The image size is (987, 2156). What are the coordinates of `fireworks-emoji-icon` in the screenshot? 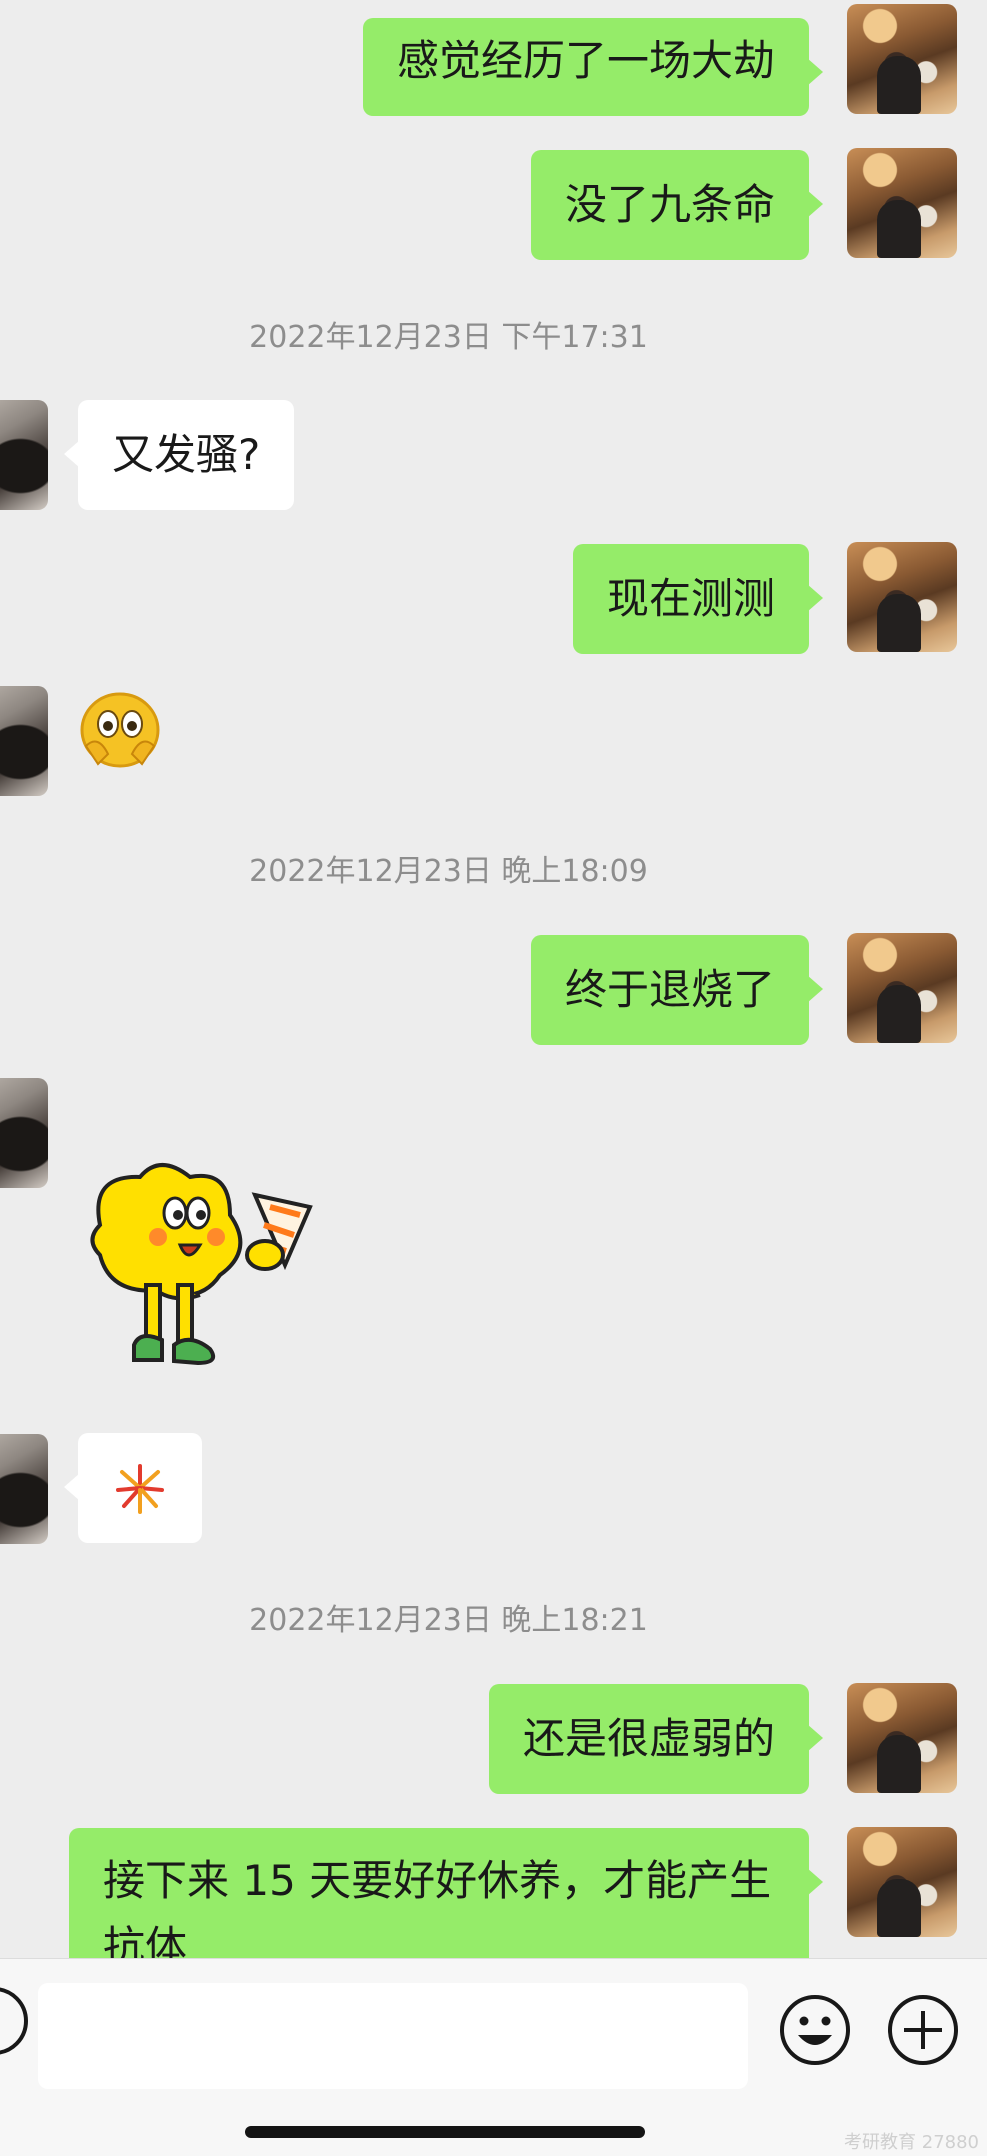 It's located at (140, 1489).